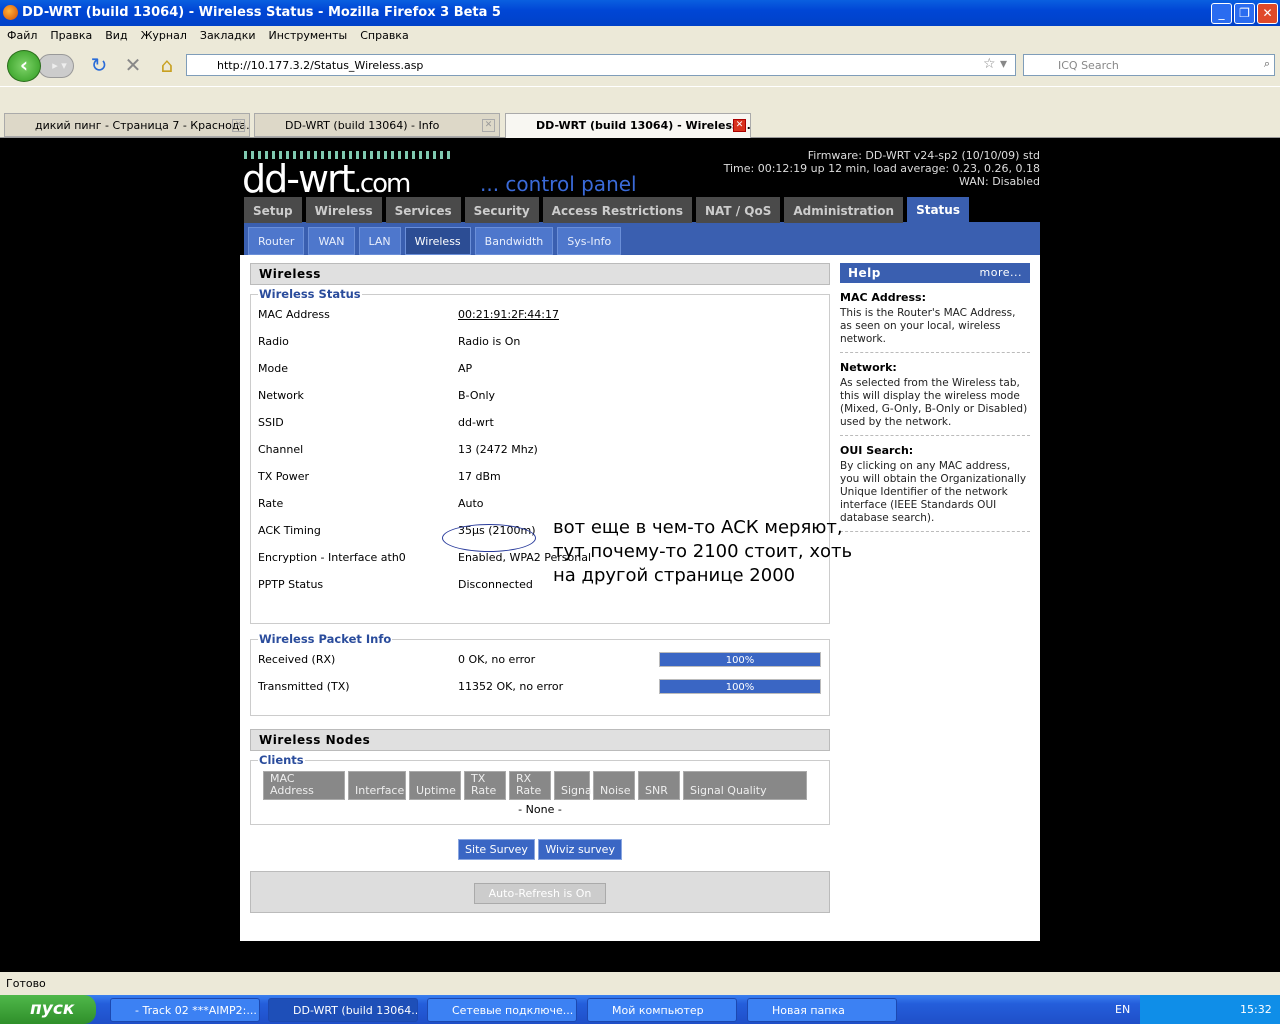 The width and height of the screenshot is (1280, 1024). I want to click on packet-row-tx: Transmitted (TX) 11352 OK, no error 100%, so click(540, 686).